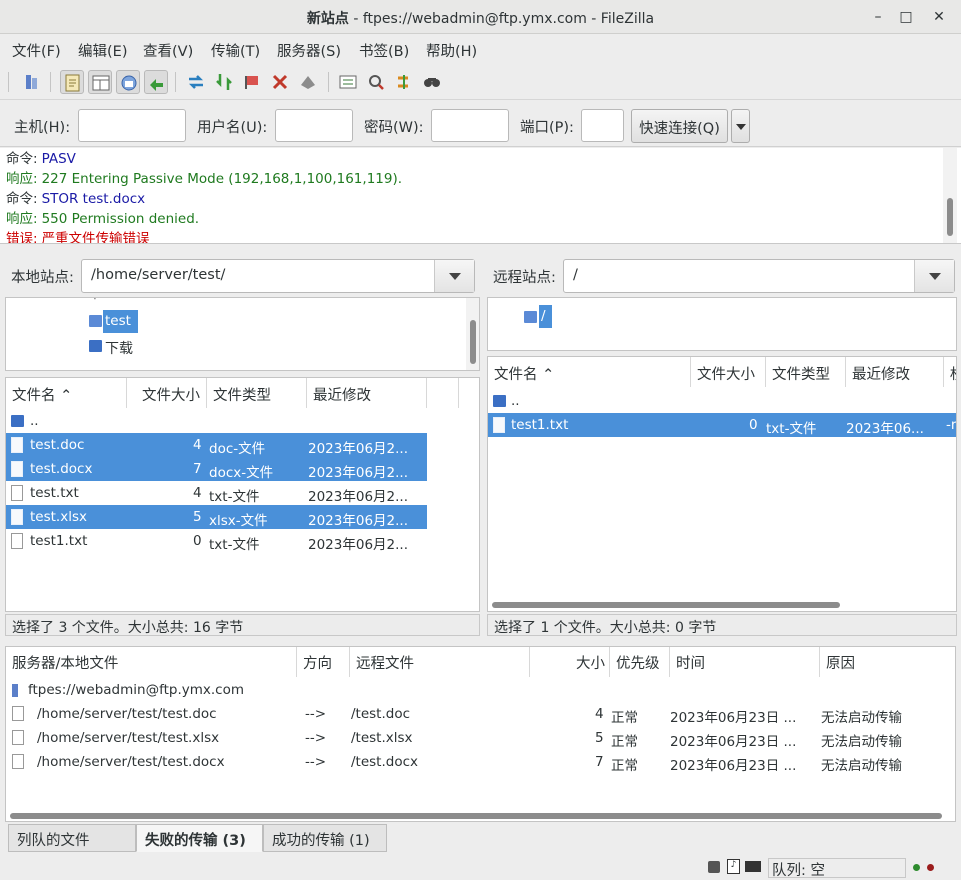 This screenshot has width=961, height=880. What do you see at coordinates (119, 348) in the screenshot?
I see `local-tree-item-downloads: 下载` at bounding box center [119, 348].